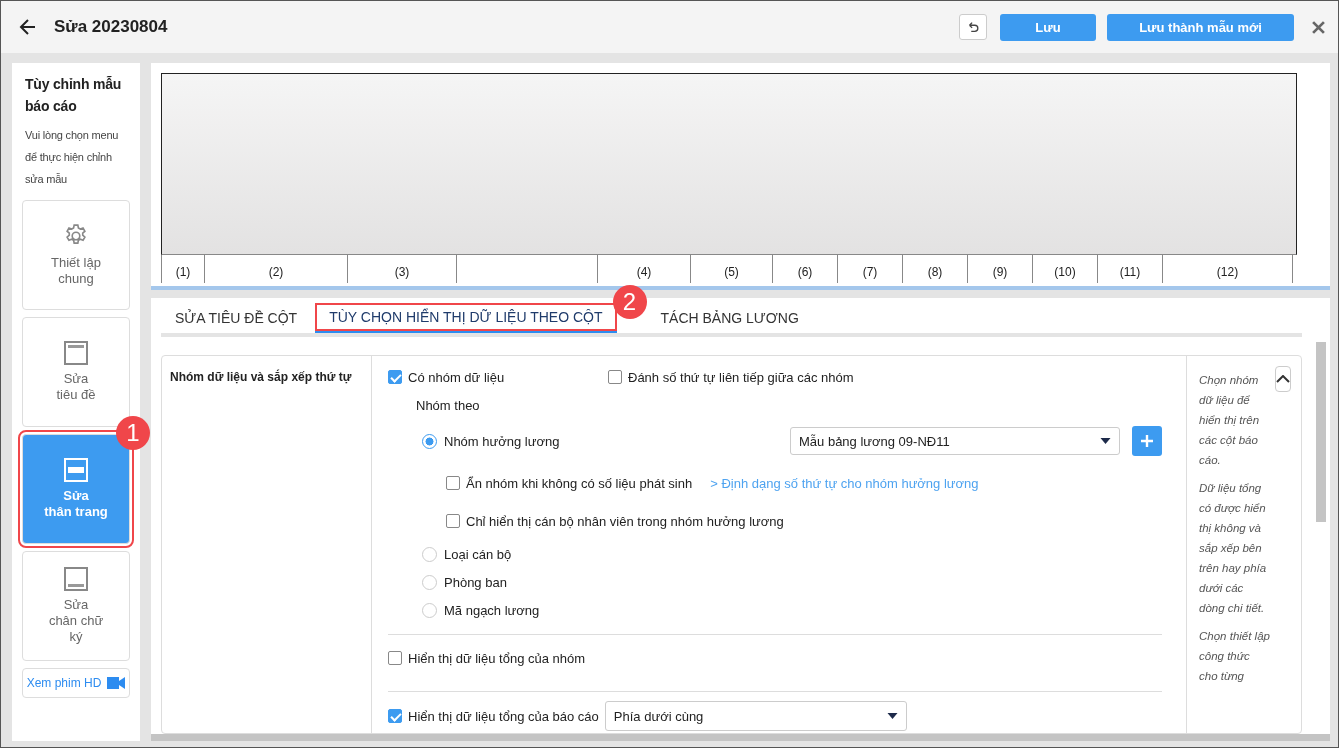  Describe the element at coordinates (76, 683) in the screenshot. I see `video-guide-link: Xem phim HD` at that location.